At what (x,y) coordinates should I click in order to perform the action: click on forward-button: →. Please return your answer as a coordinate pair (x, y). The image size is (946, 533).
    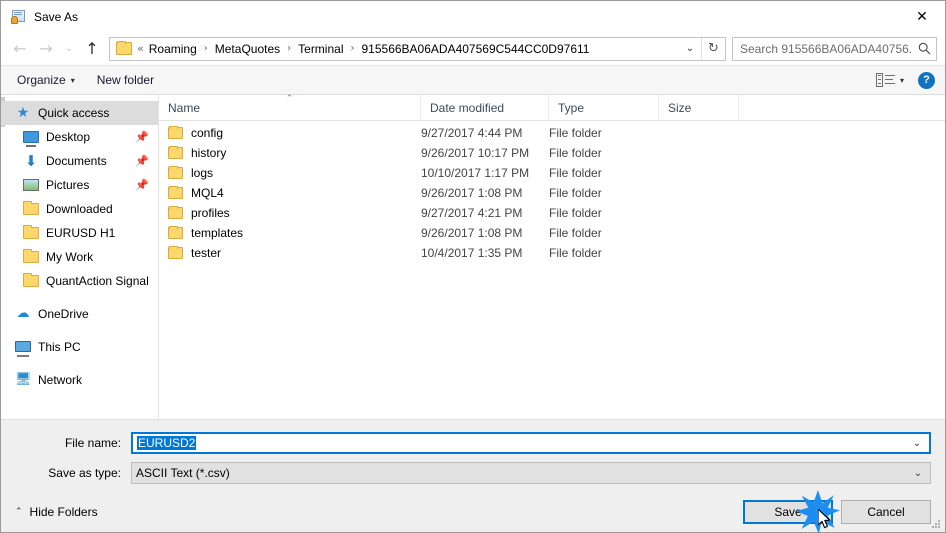
    Looking at the image, I should click on (46, 49).